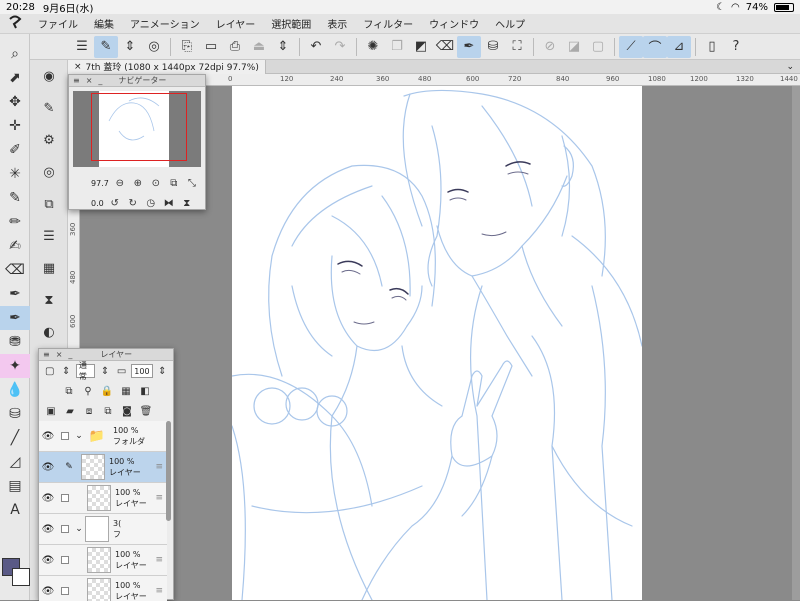 The width and height of the screenshot is (800, 601). What do you see at coordinates (107, 391) in the screenshot?
I see `lock-icon: 🔒` at bounding box center [107, 391].